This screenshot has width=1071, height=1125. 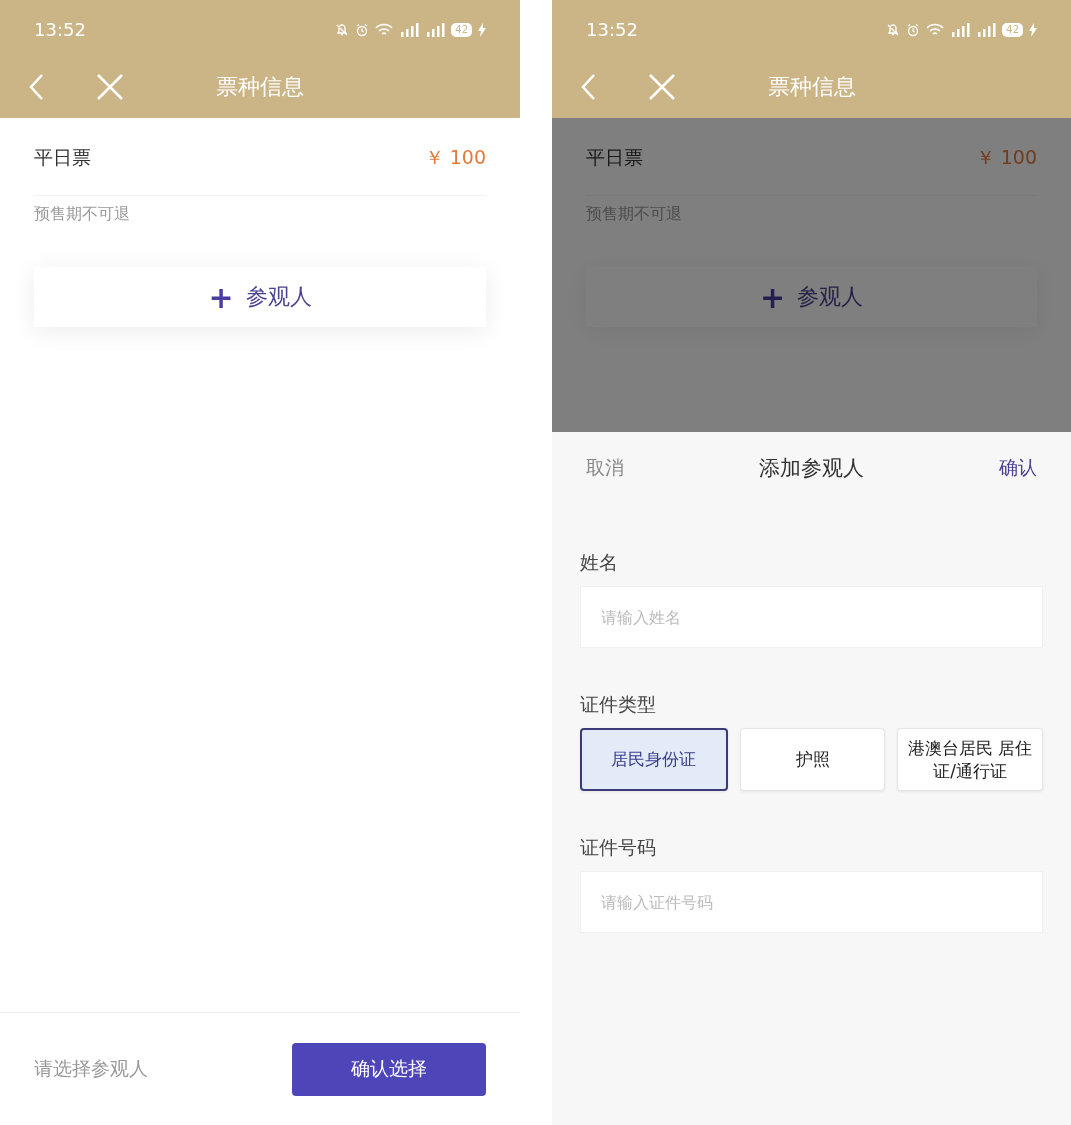 I want to click on sheet-title: 添加参观人, so click(x=811, y=468).